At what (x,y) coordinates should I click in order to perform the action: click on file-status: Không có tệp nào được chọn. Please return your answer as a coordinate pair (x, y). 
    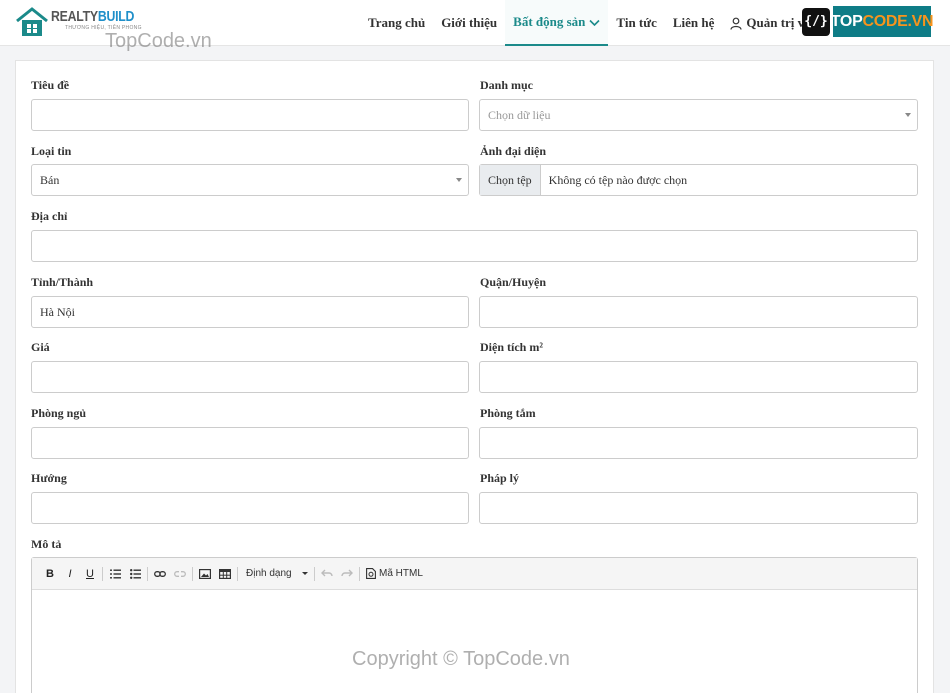
    Looking at the image, I should click on (618, 179).